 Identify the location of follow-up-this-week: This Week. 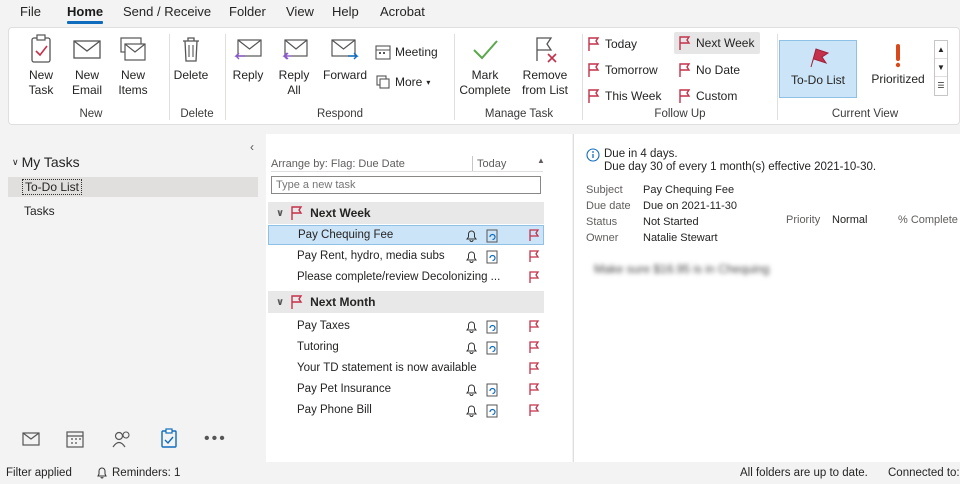
(624, 96).